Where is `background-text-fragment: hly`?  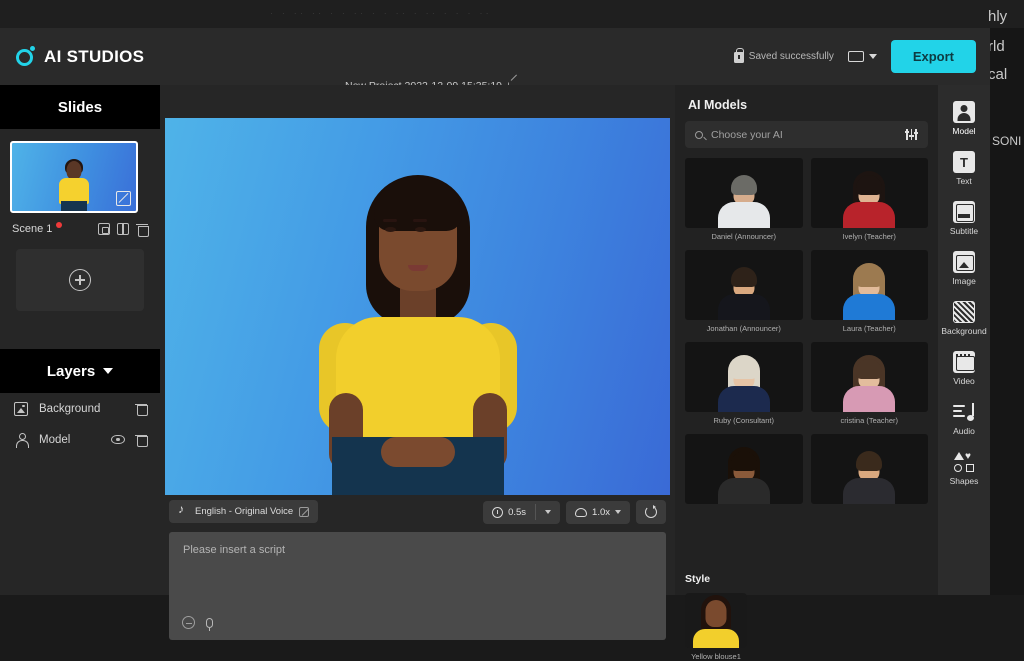 background-text-fragment: hly is located at coordinates (997, 16).